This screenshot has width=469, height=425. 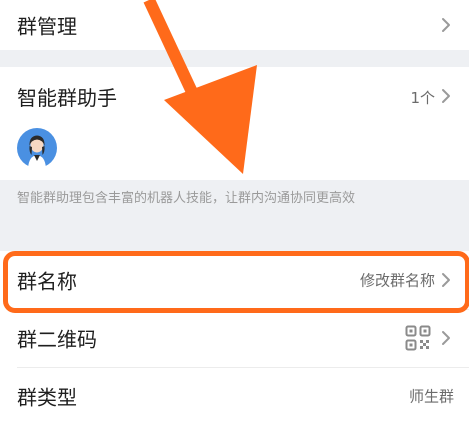 I want to click on qr-code-icon, so click(x=418, y=338).